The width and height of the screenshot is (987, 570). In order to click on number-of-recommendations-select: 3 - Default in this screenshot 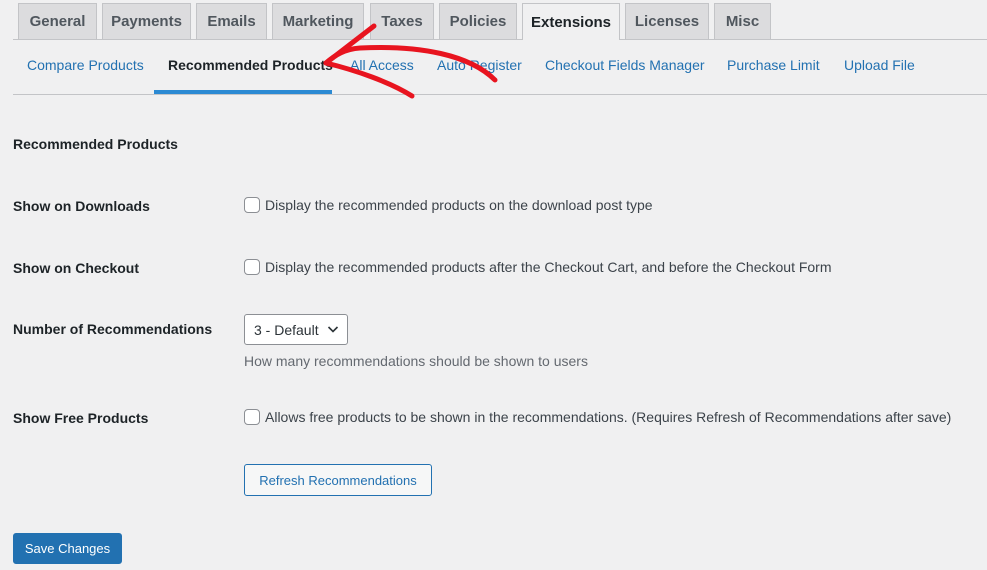, I will do `click(296, 329)`.